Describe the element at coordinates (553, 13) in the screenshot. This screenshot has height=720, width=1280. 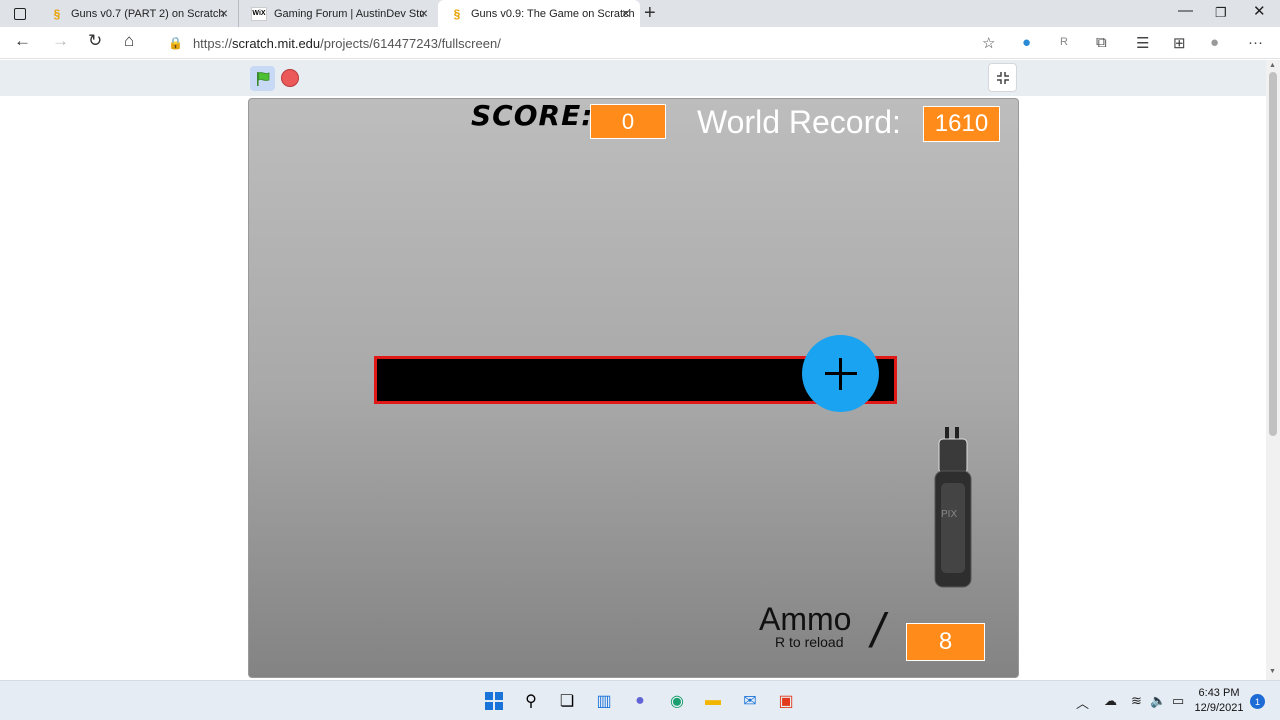
I see `tab-title: Guns v0.9: The Game on Scratch` at that location.